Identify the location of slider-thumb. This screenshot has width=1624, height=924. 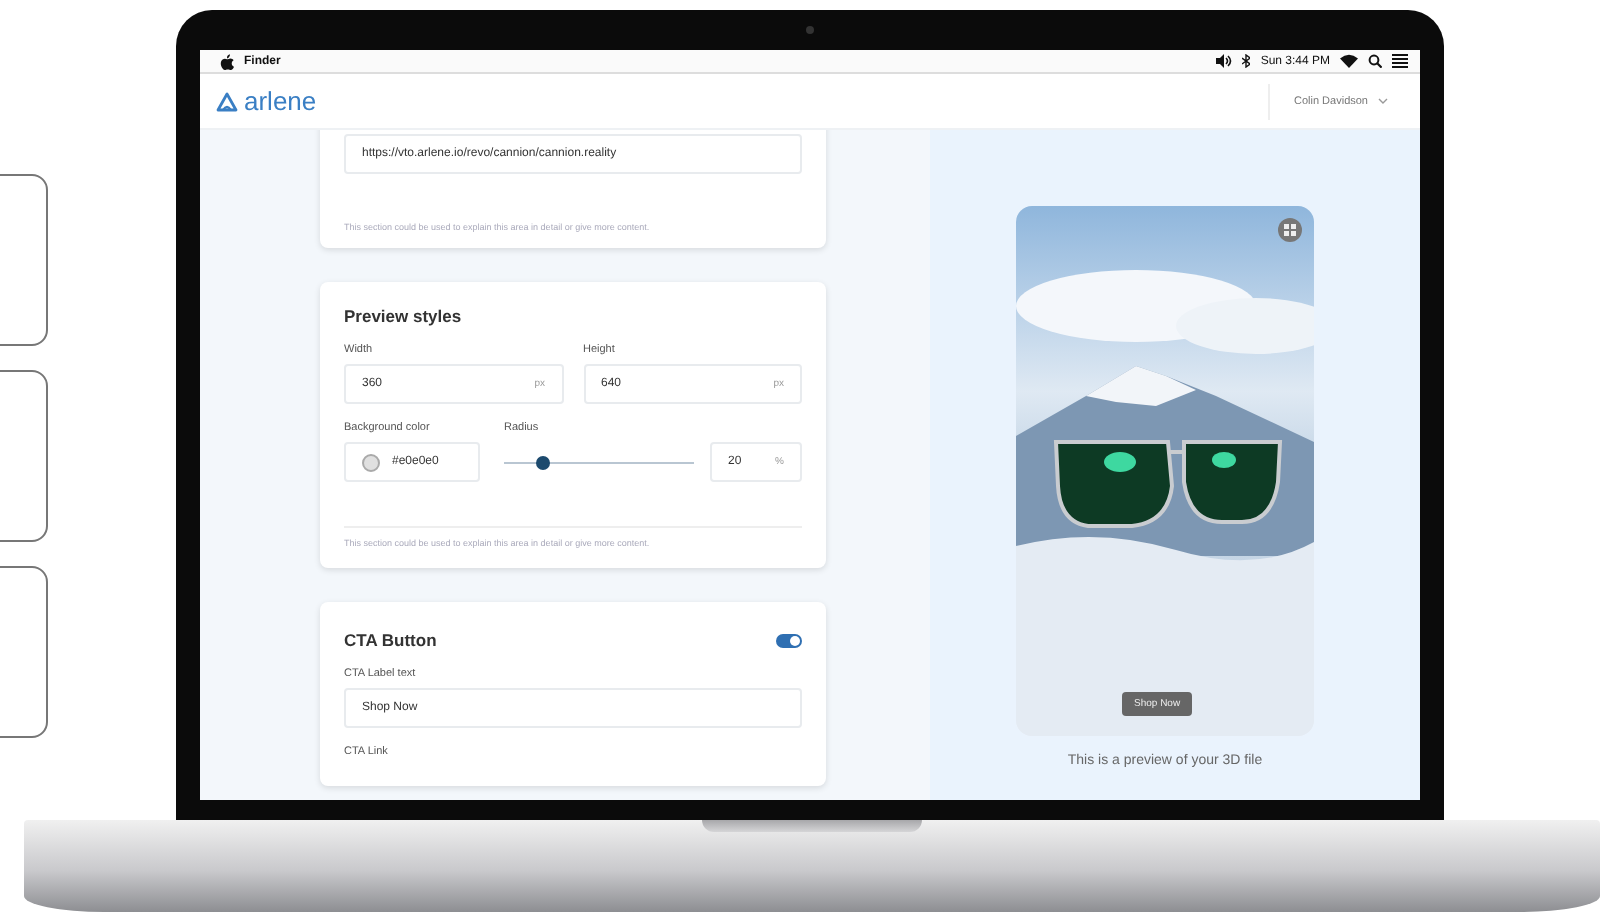
(543, 462).